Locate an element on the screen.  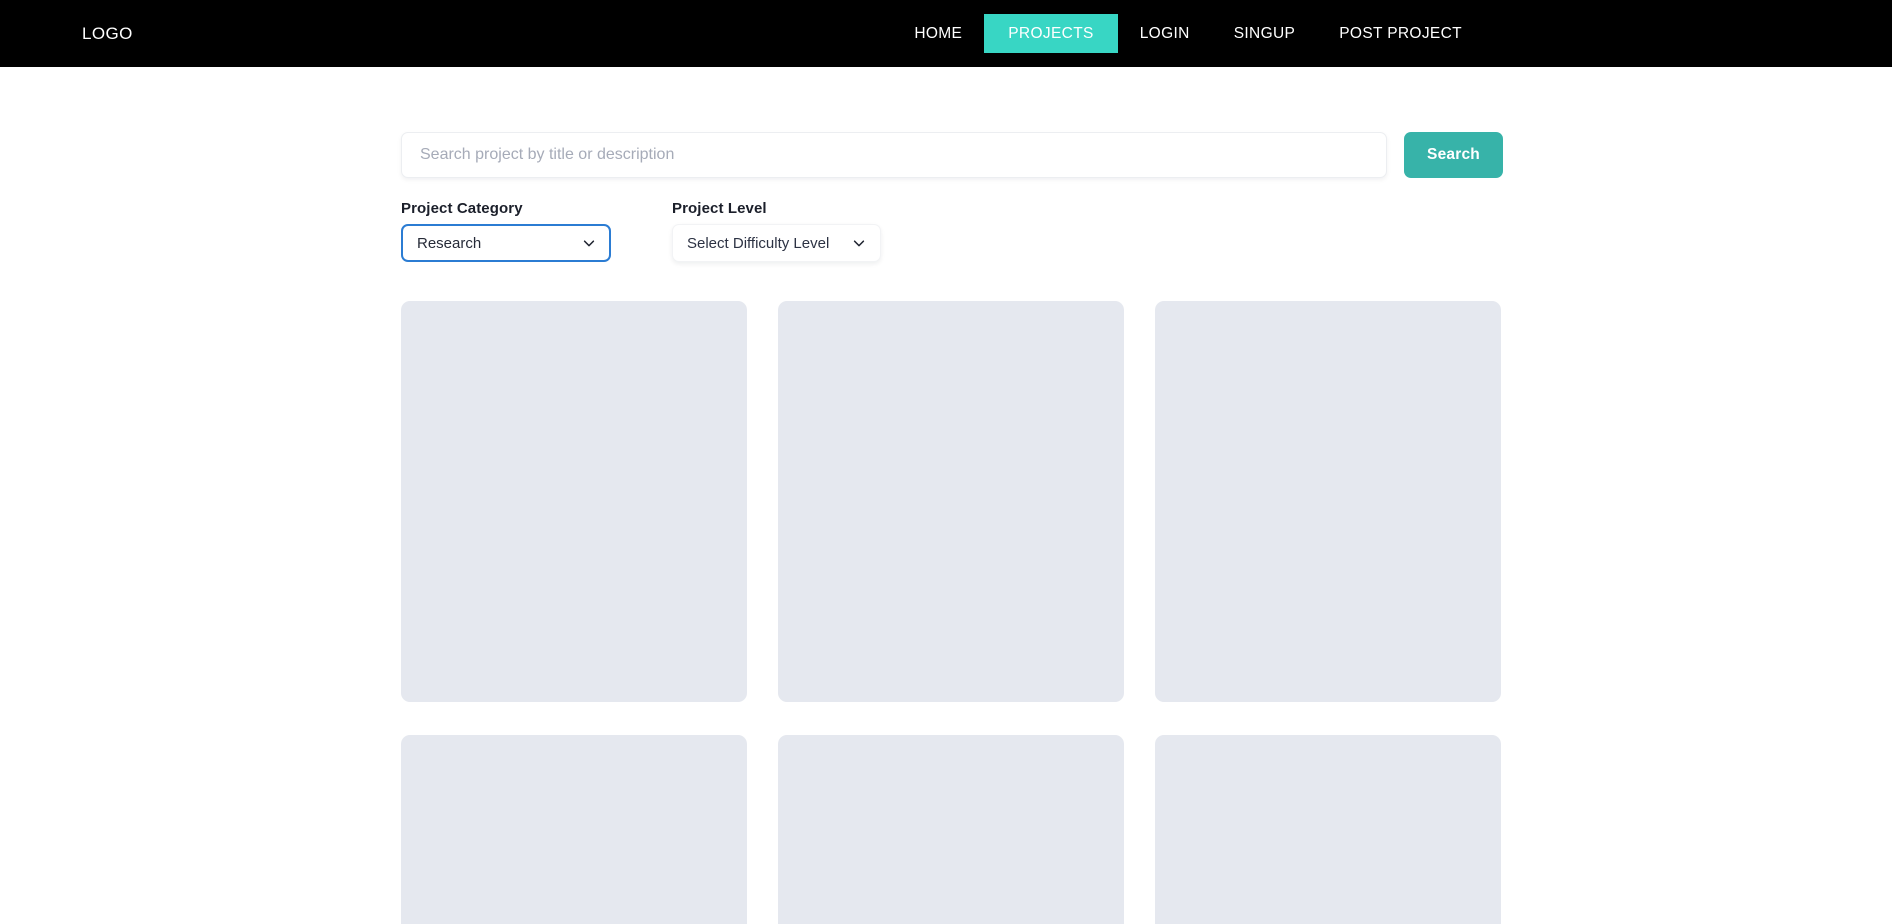
main-navigation: HOME PROJECTS LOGIN SINGUP POST PROJECT is located at coordinates (1362, 33).